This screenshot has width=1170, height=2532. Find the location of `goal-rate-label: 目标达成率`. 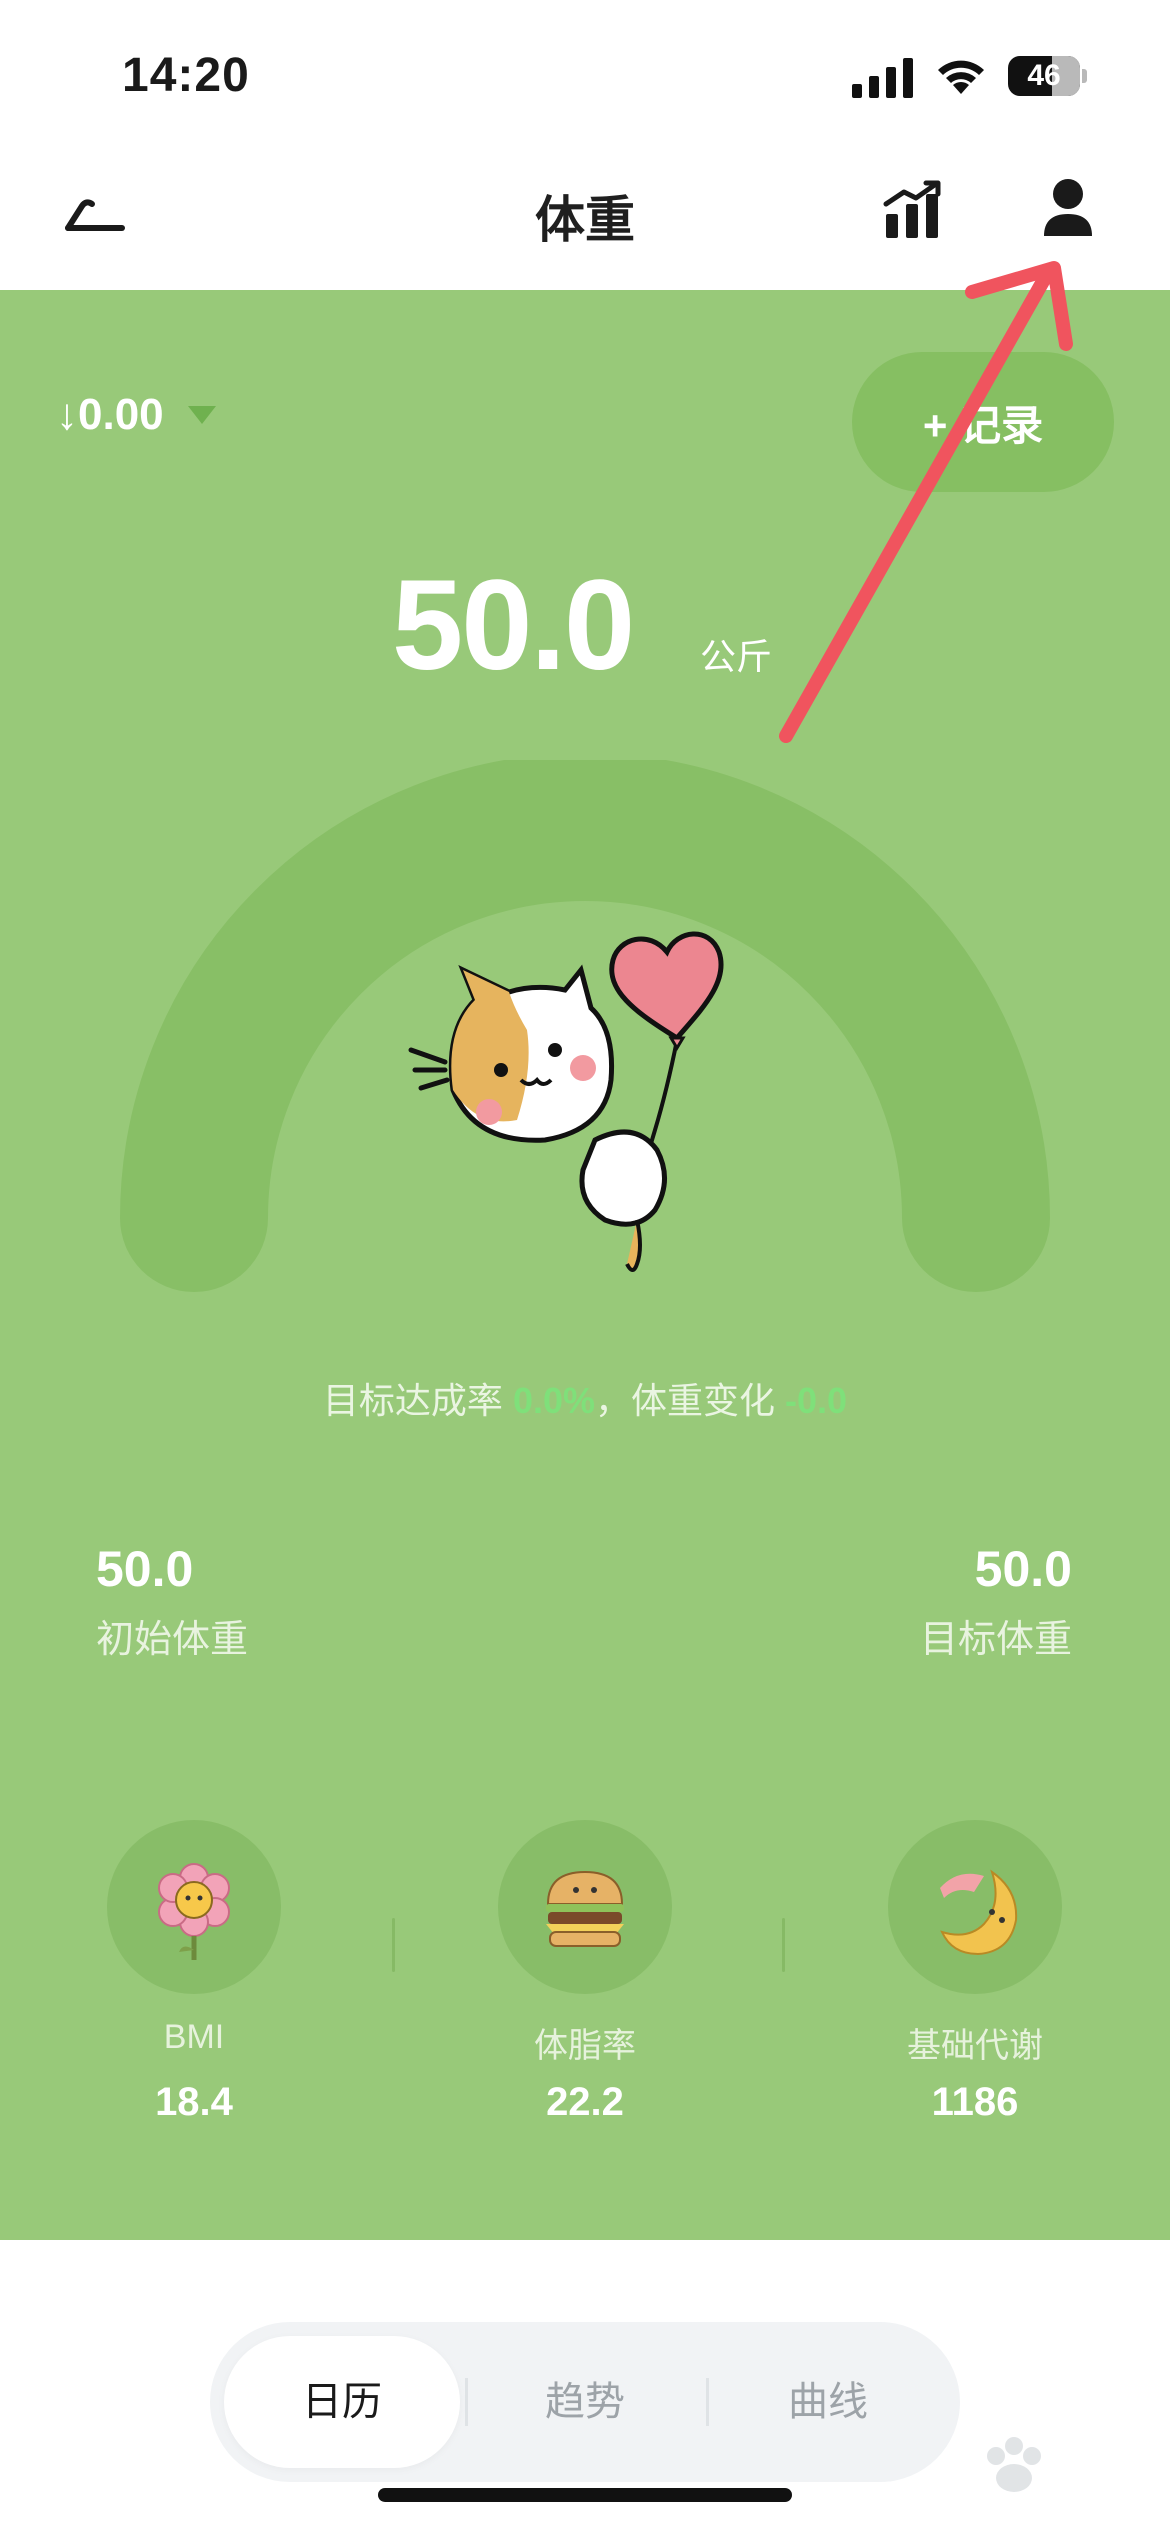

goal-rate-label: 目标达成率 is located at coordinates (417, 1400).